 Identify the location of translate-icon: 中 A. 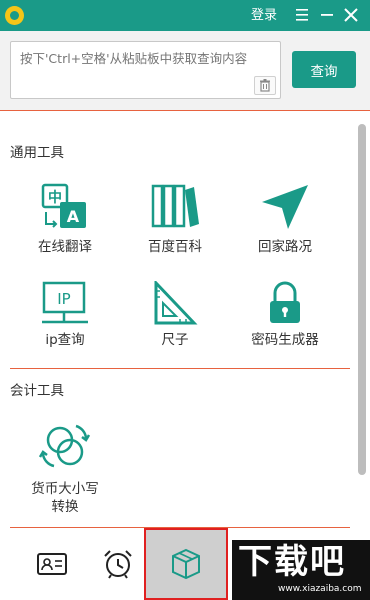
(63, 205).